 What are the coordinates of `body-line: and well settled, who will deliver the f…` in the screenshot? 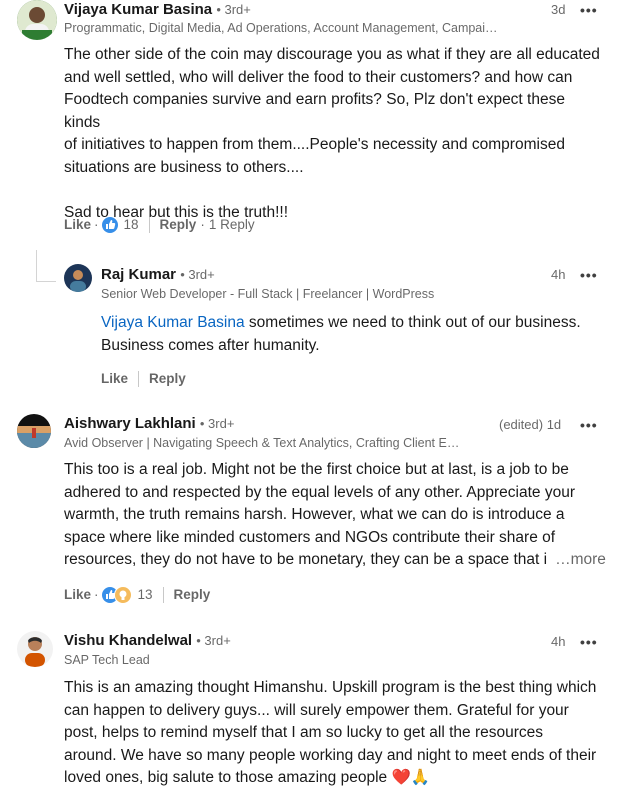 It's located at (318, 77).